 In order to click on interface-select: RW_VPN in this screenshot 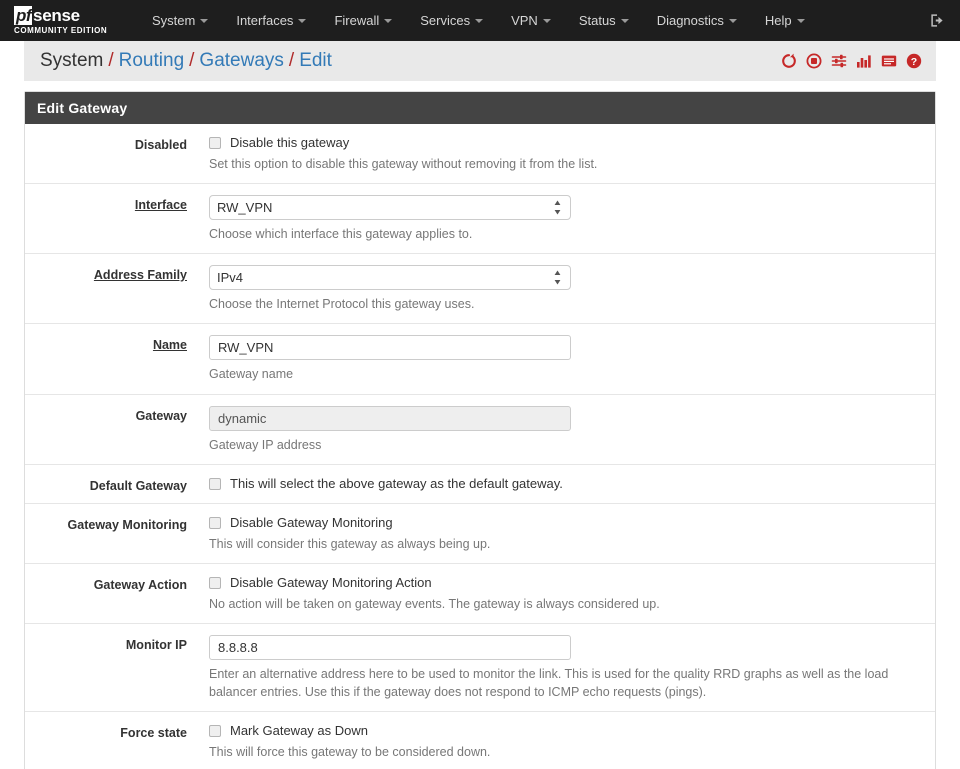, I will do `click(390, 208)`.